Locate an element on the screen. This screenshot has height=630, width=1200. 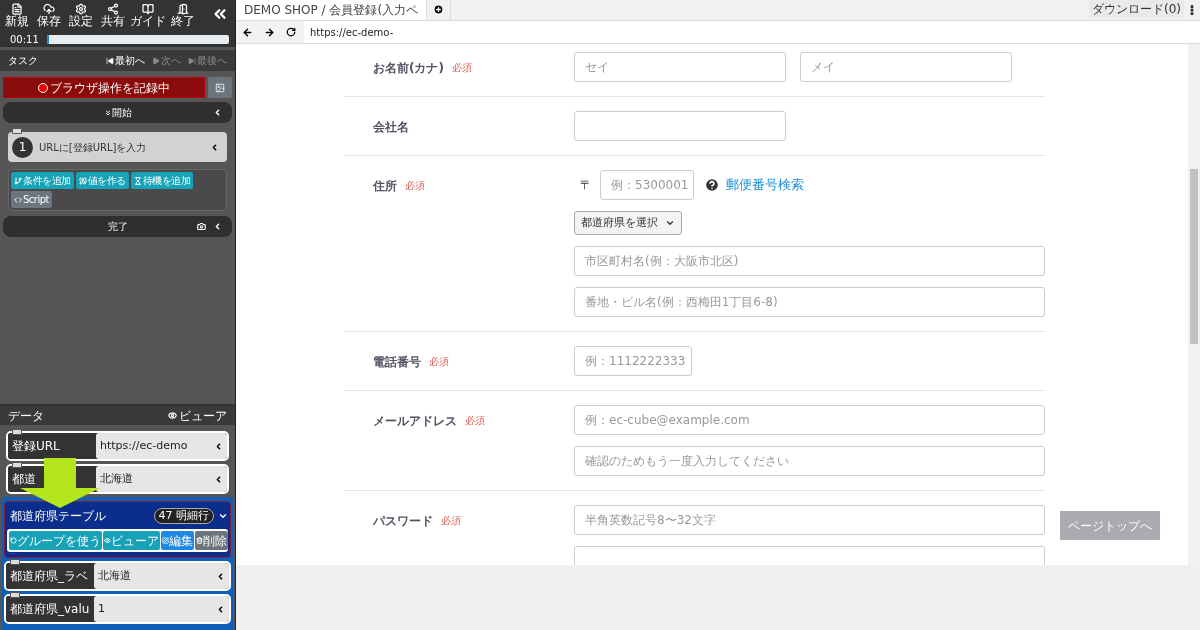
start-label: 開始 is located at coordinates (121, 113).